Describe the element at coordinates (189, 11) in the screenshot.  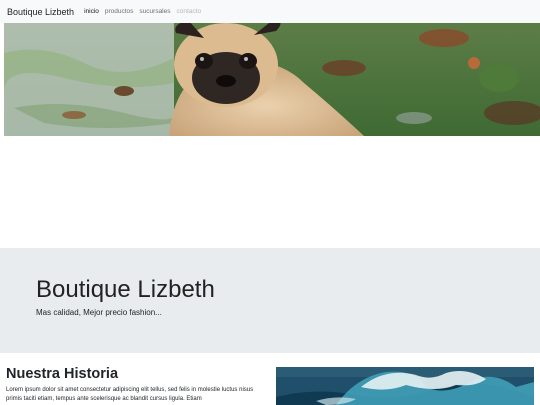
I see `nav-link-contacto: contacto` at that location.